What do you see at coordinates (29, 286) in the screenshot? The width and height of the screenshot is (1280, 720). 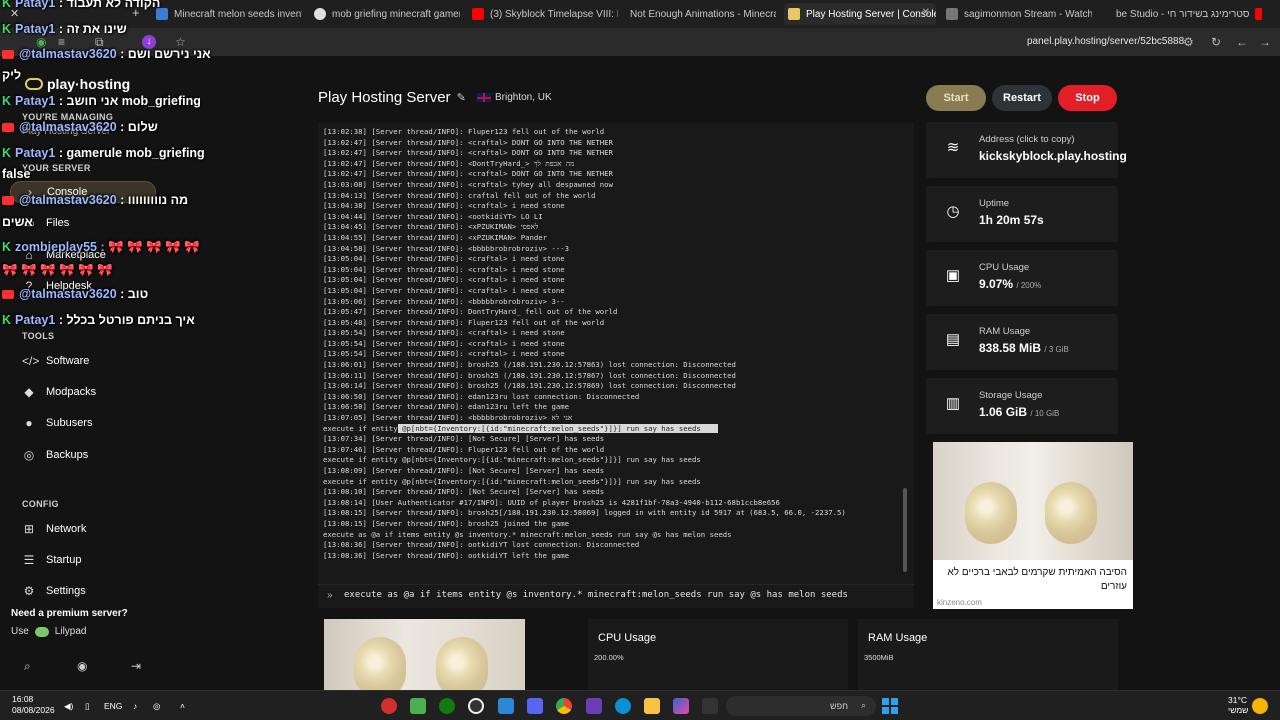 I see `help-icon: ?` at bounding box center [29, 286].